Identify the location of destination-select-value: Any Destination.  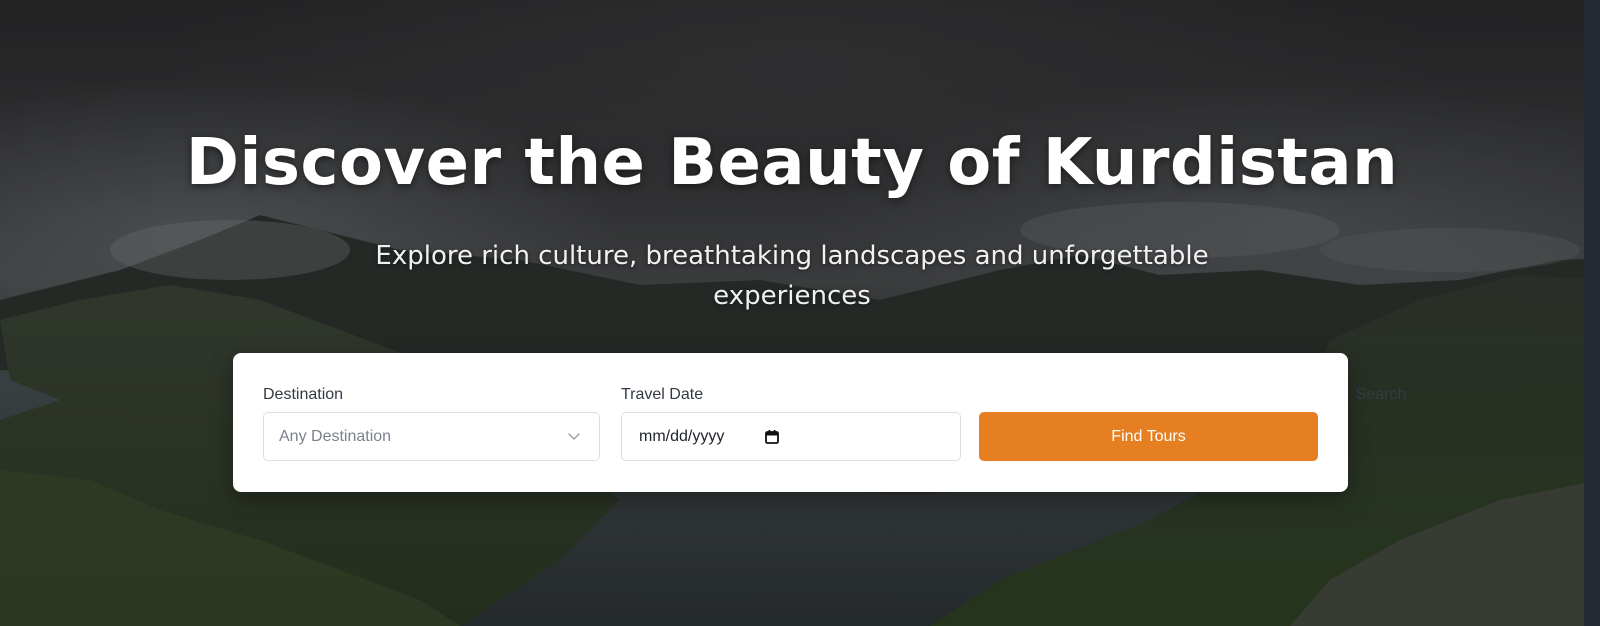
(335, 436).